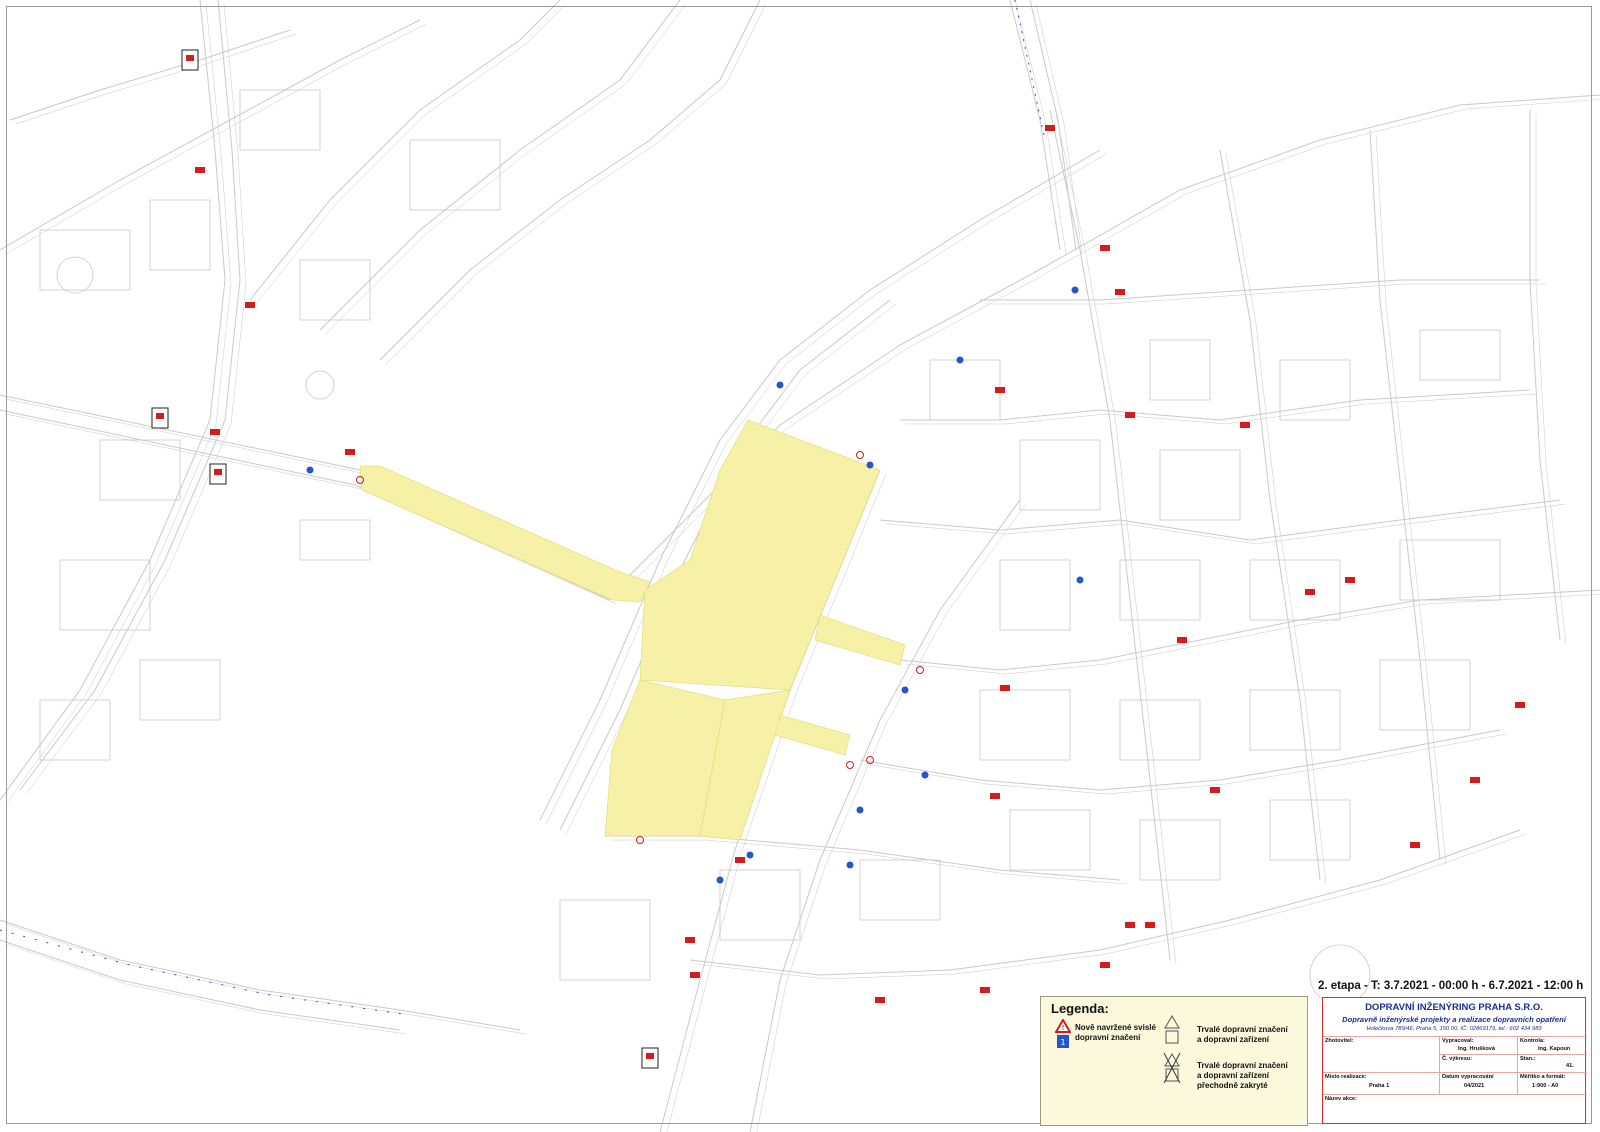 This screenshot has width=1600, height=1132. What do you see at coordinates (1552, 1045) in the screenshot?
I see `cell-kontrola: Kontrola: Ing. Kapoun` at bounding box center [1552, 1045].